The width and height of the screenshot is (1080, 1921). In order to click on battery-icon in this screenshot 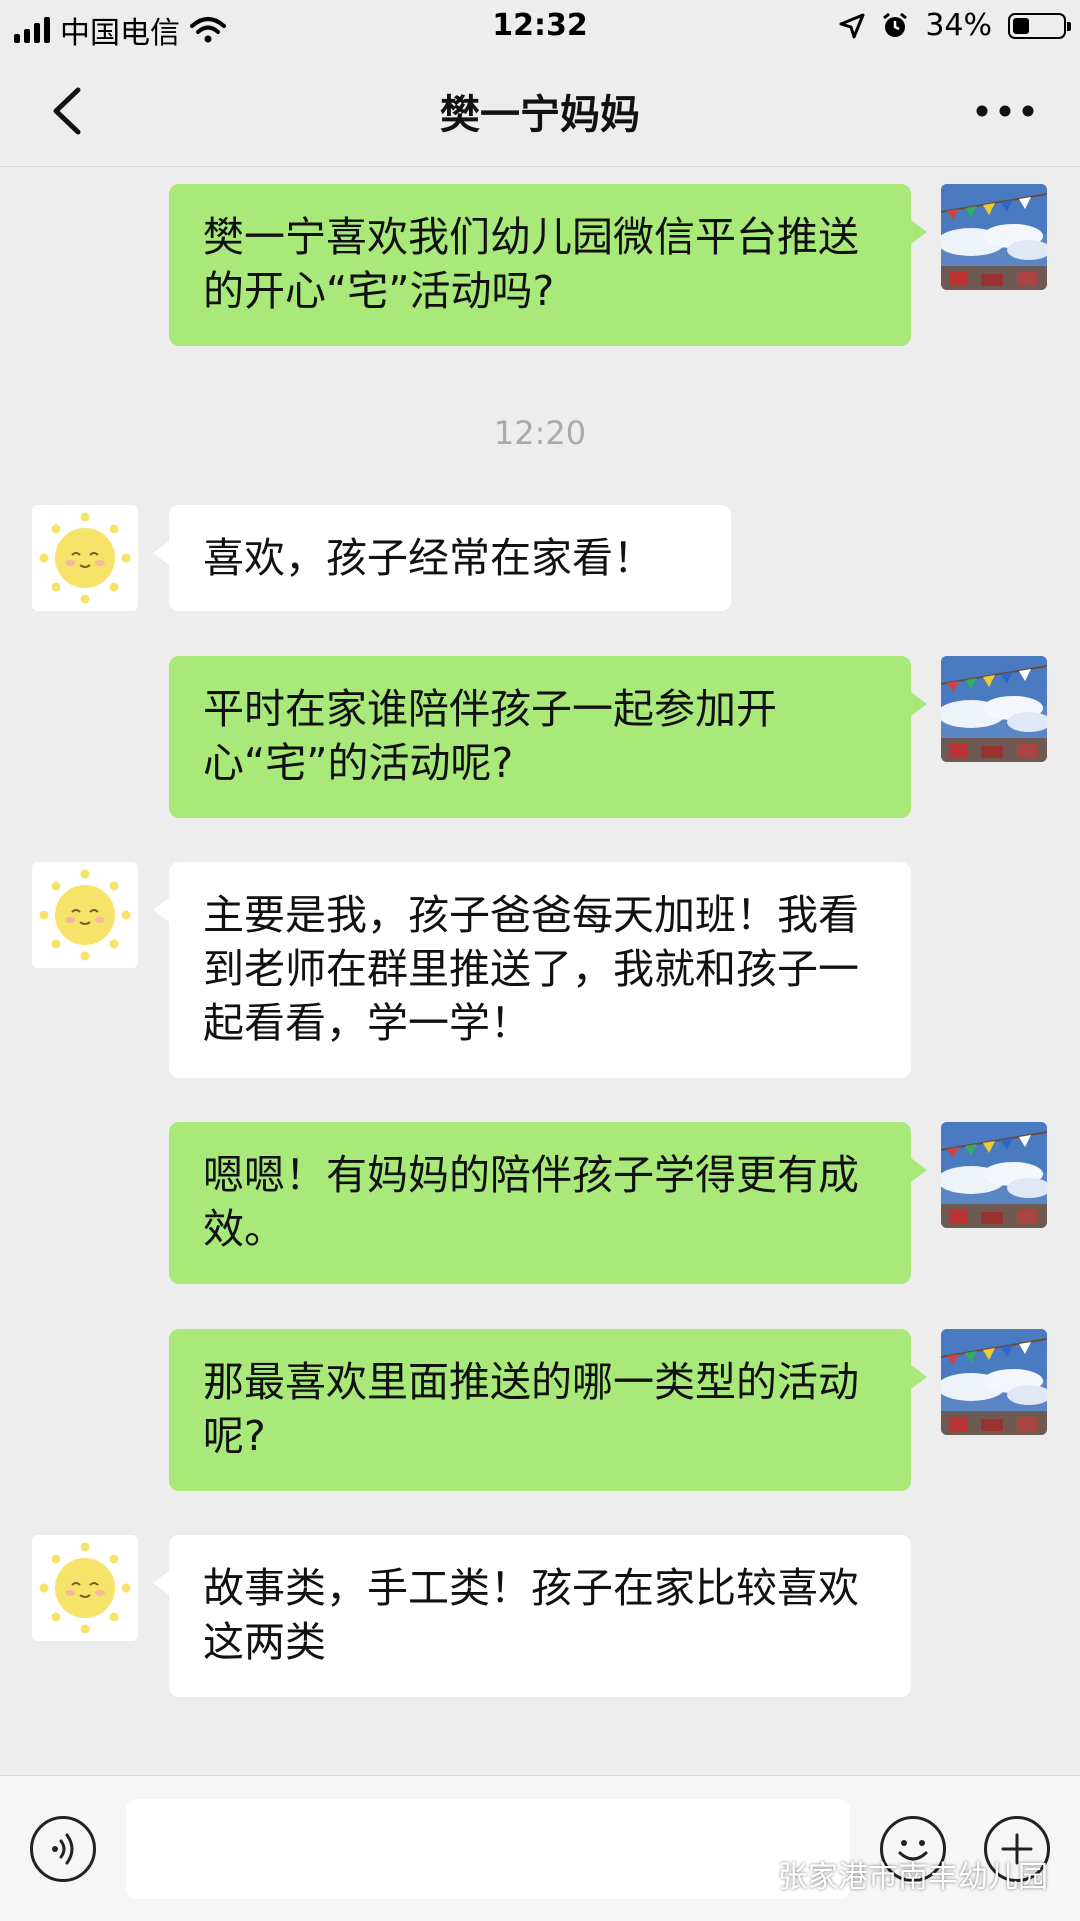, I will do `click(1039, 25)`.